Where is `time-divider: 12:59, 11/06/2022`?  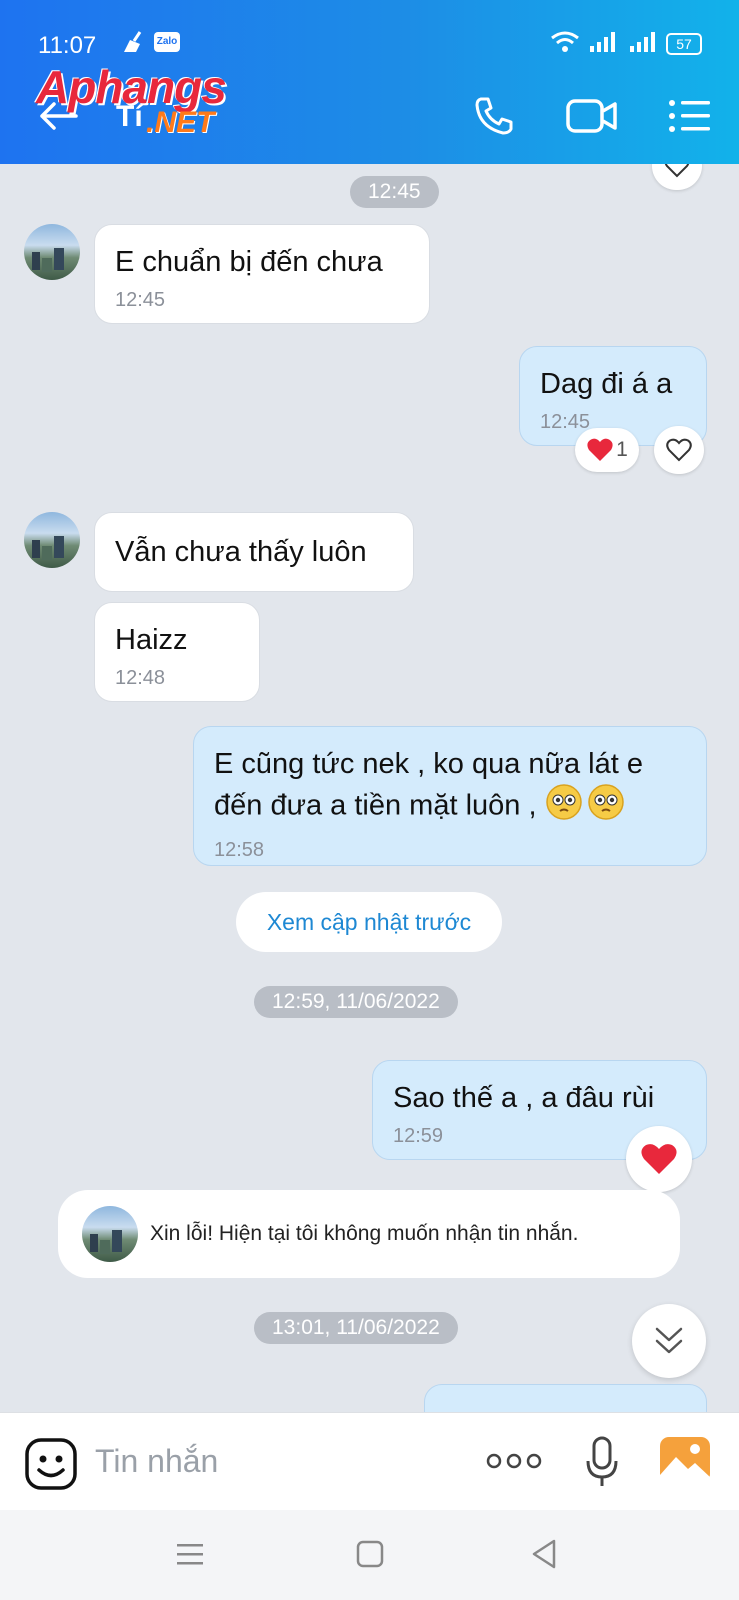
time-divider: 12:59, 11/06/2022 is located at coordinates (356, 1002).